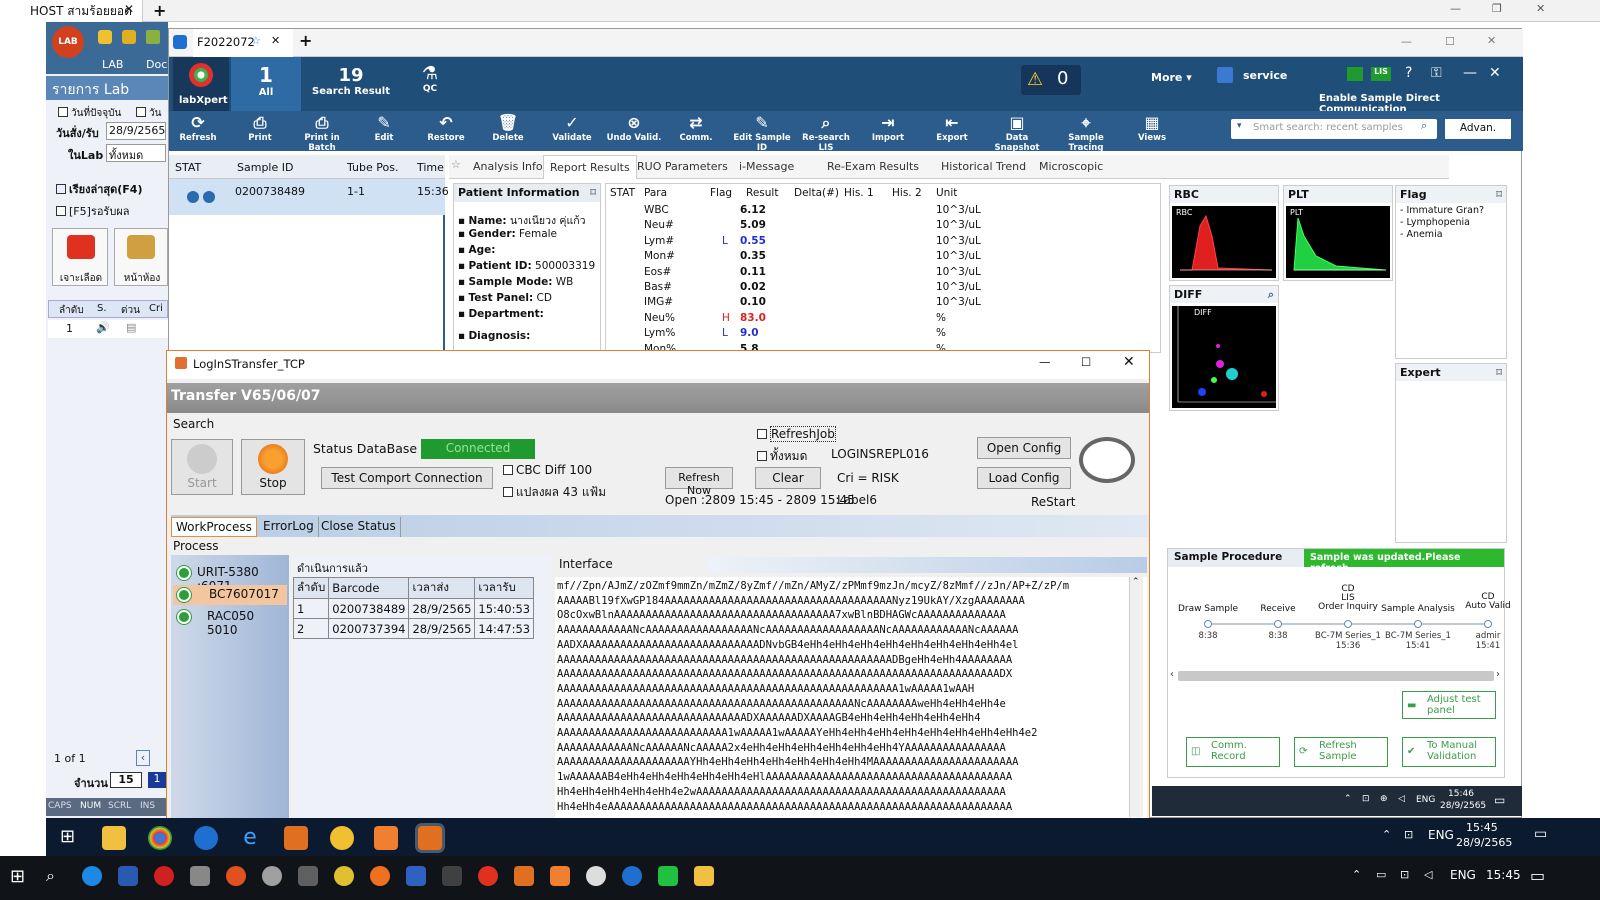 This screenshot has width=1600, height=900. Describe the element at coordinates (148, 113) in the screenshot. I see `date-checkbox: วัน` at that location.